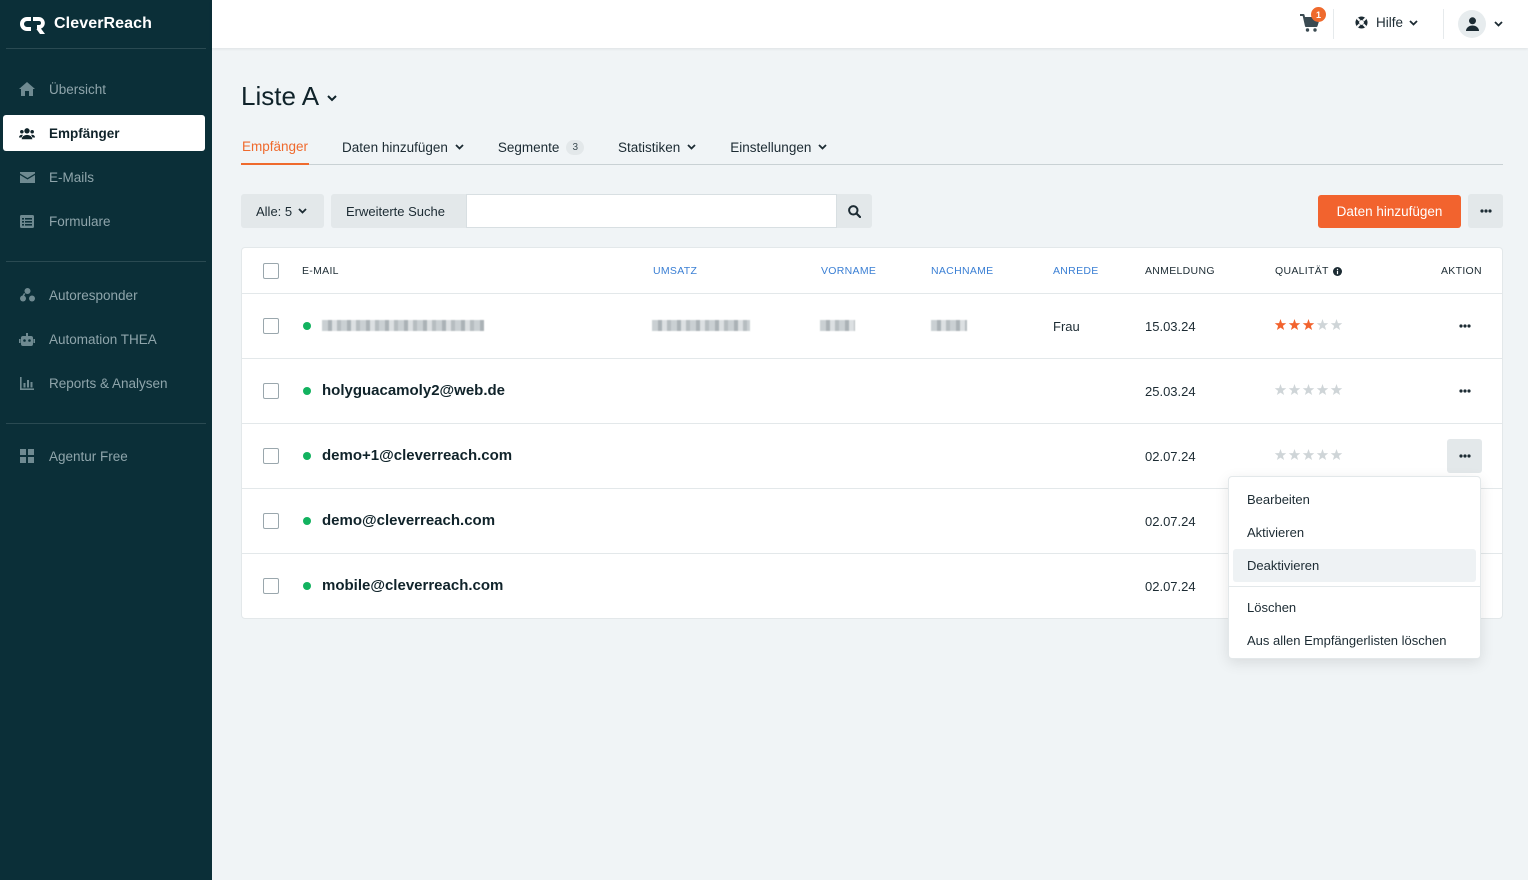 This screenshot has width=1528, height=880. I want to click on star-filled-icon, so click(1308, 325).